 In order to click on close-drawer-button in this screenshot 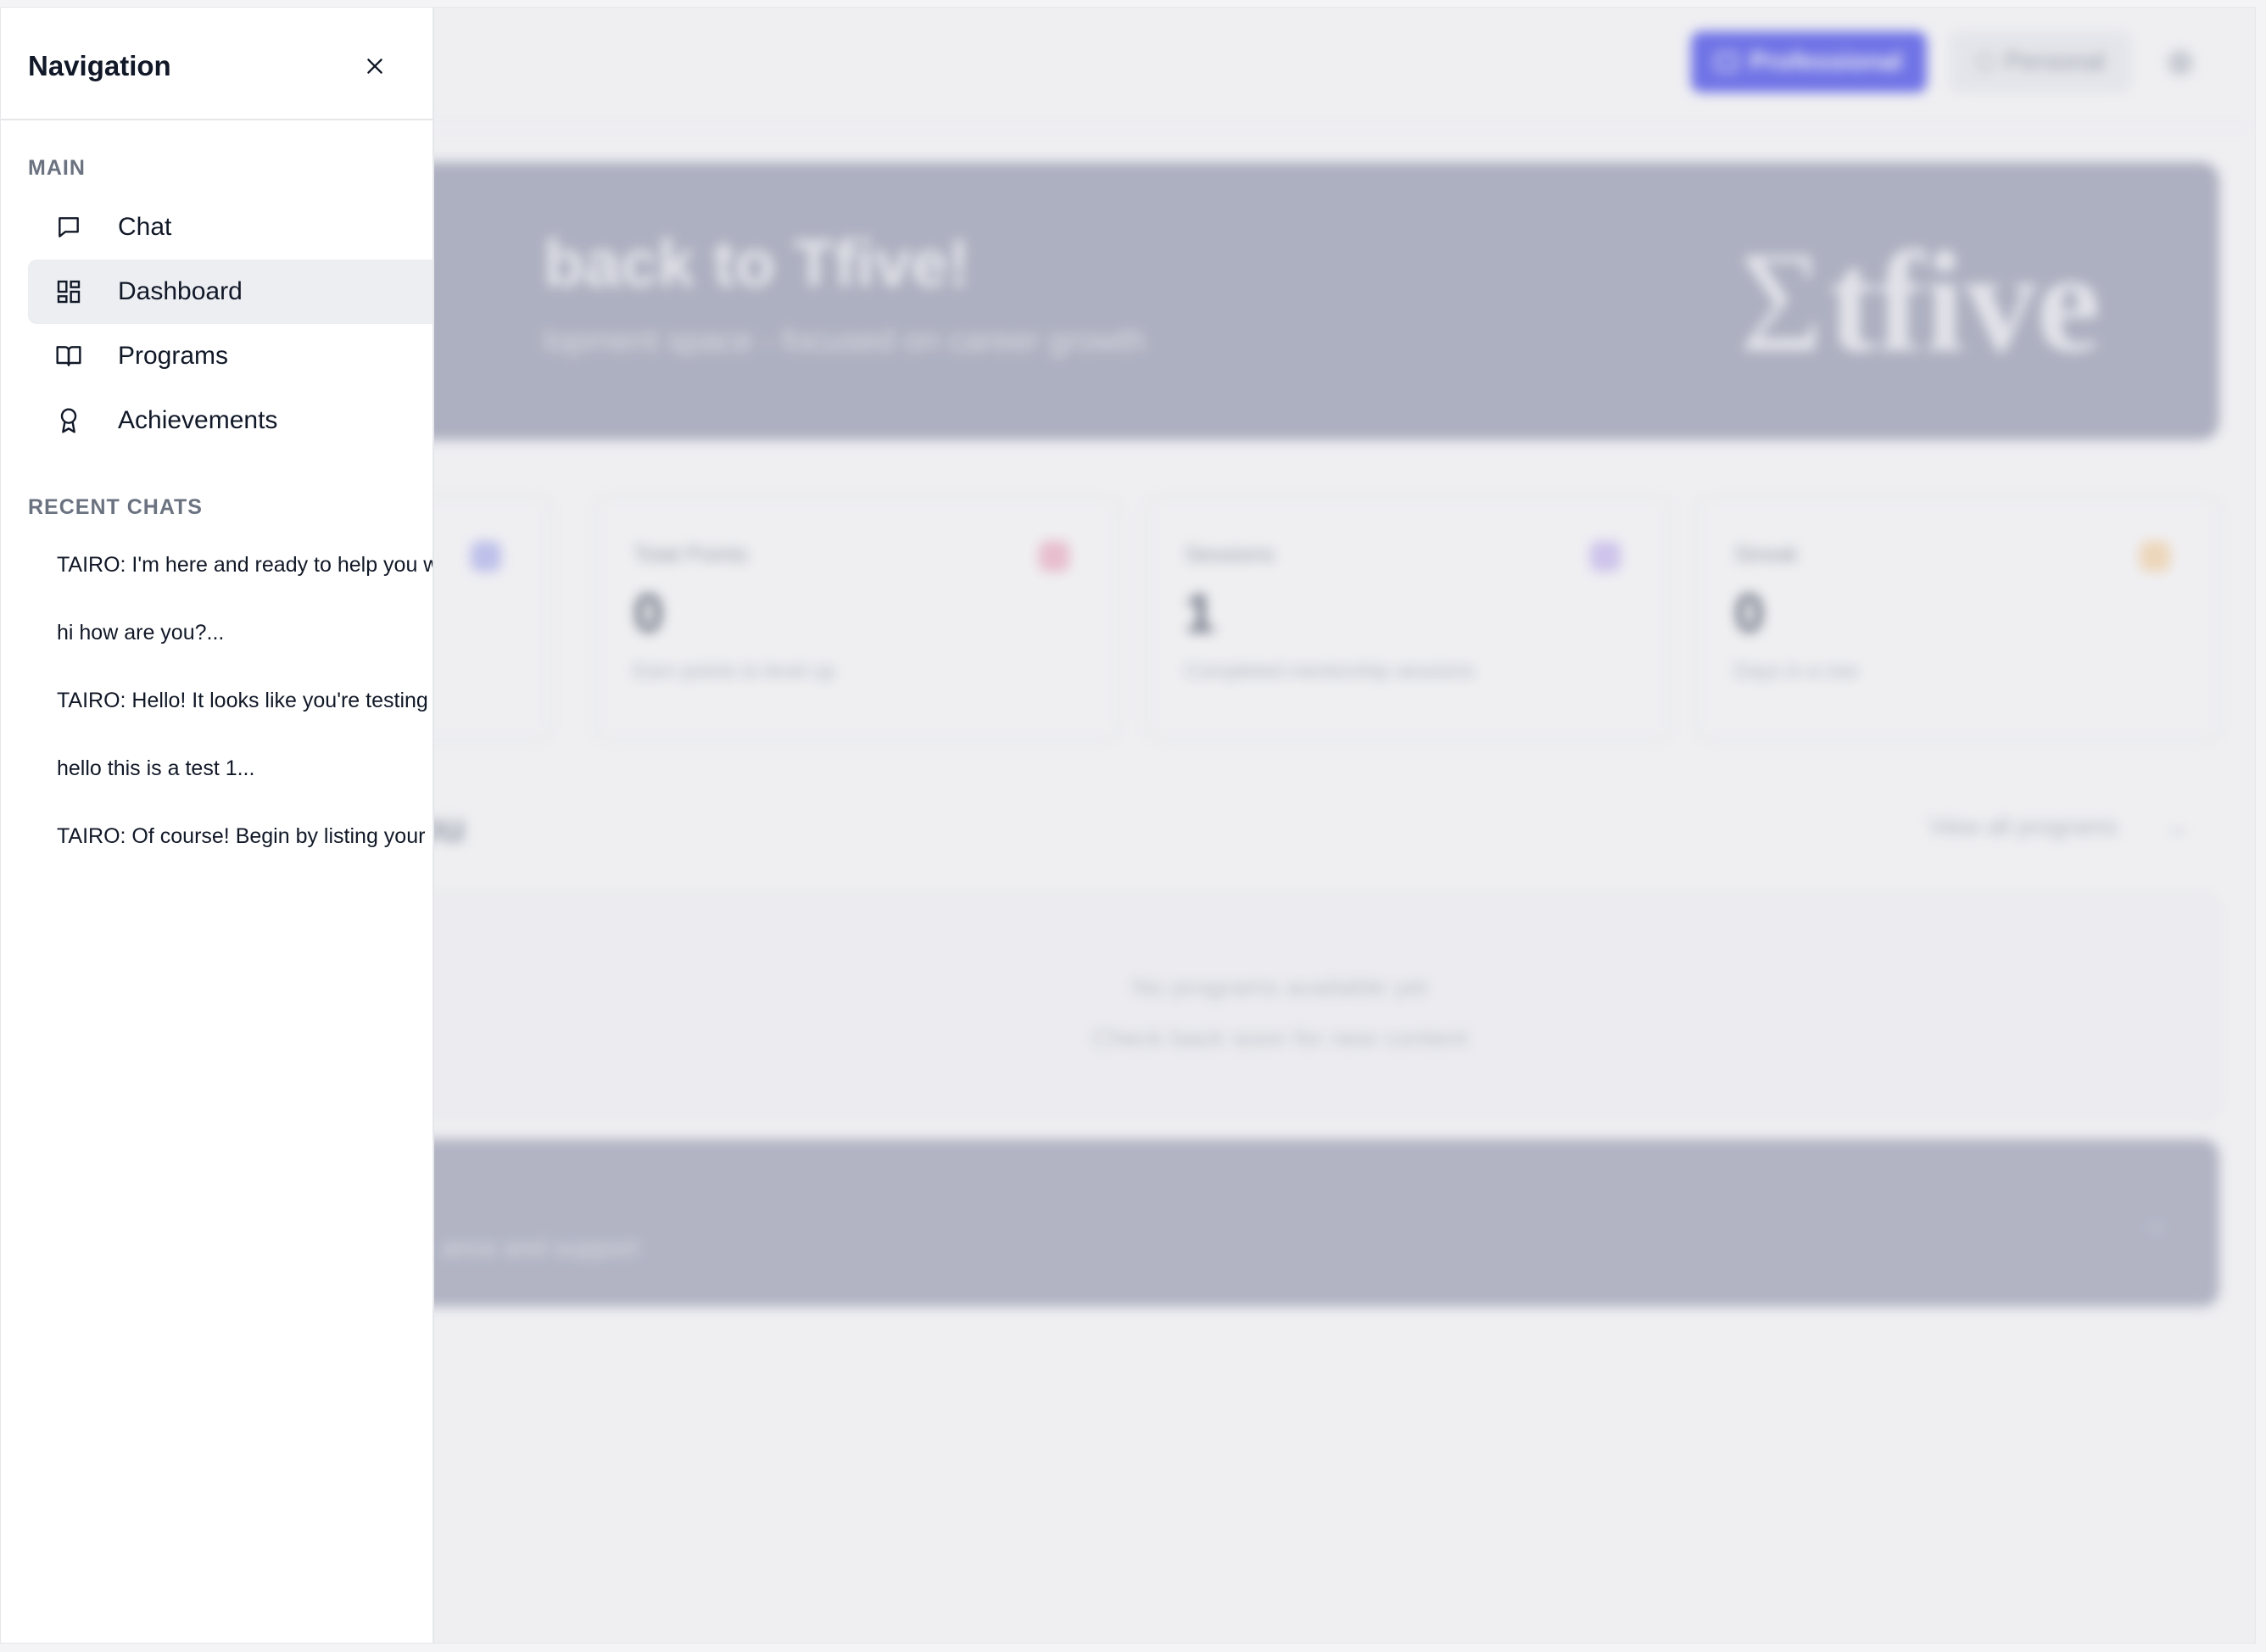, I will do `click(375, 66)`.